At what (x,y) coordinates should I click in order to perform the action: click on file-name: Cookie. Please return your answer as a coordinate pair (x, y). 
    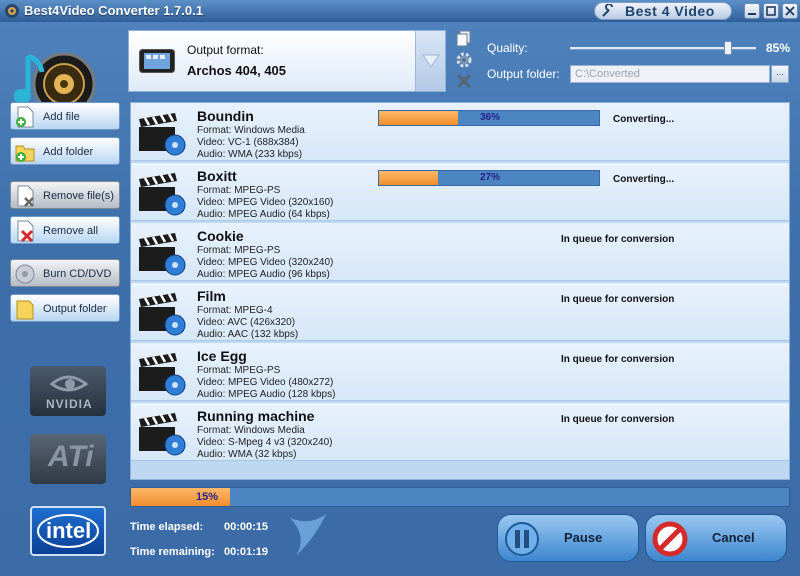
    Looking at the image, I should click on (220, 236).